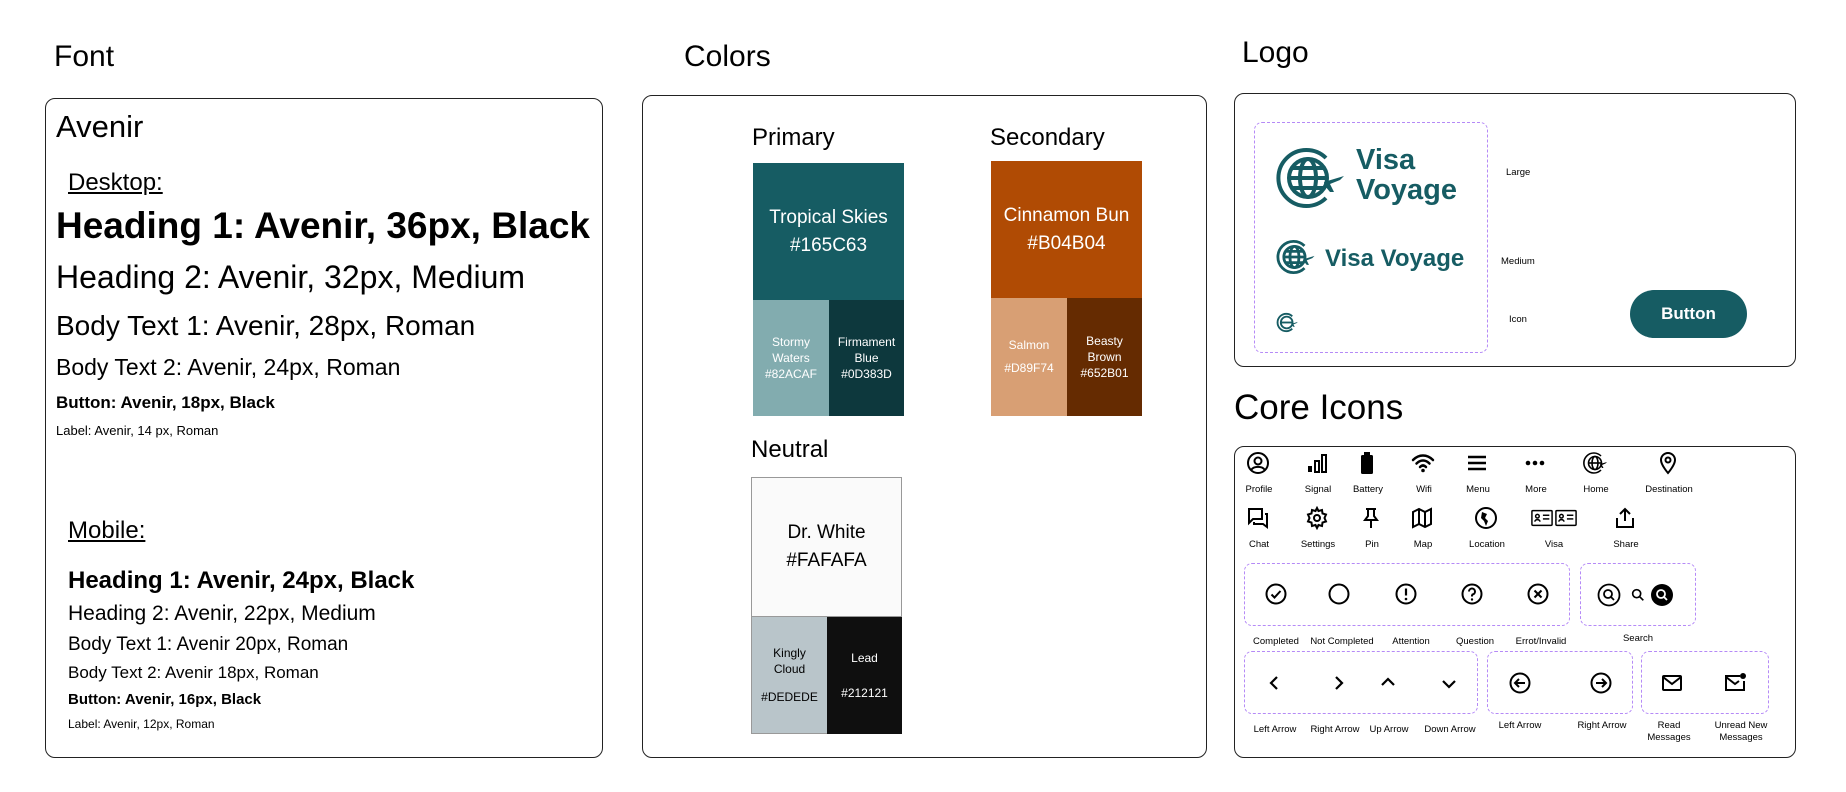  What do you see at coordinates (1518, 172) in the screenshot?
I see `logo-size-label-large: Large` at bounding box center [1518, 172].